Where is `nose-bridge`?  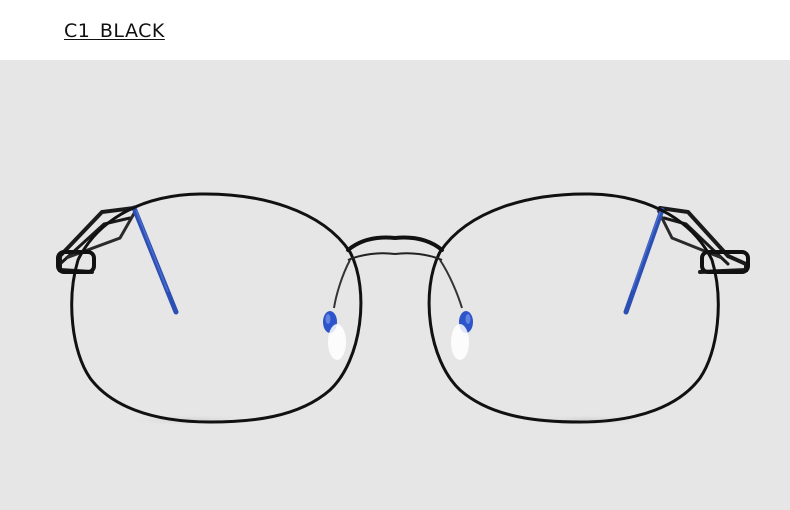 nose-bridge is located at coordinates (395, 248).